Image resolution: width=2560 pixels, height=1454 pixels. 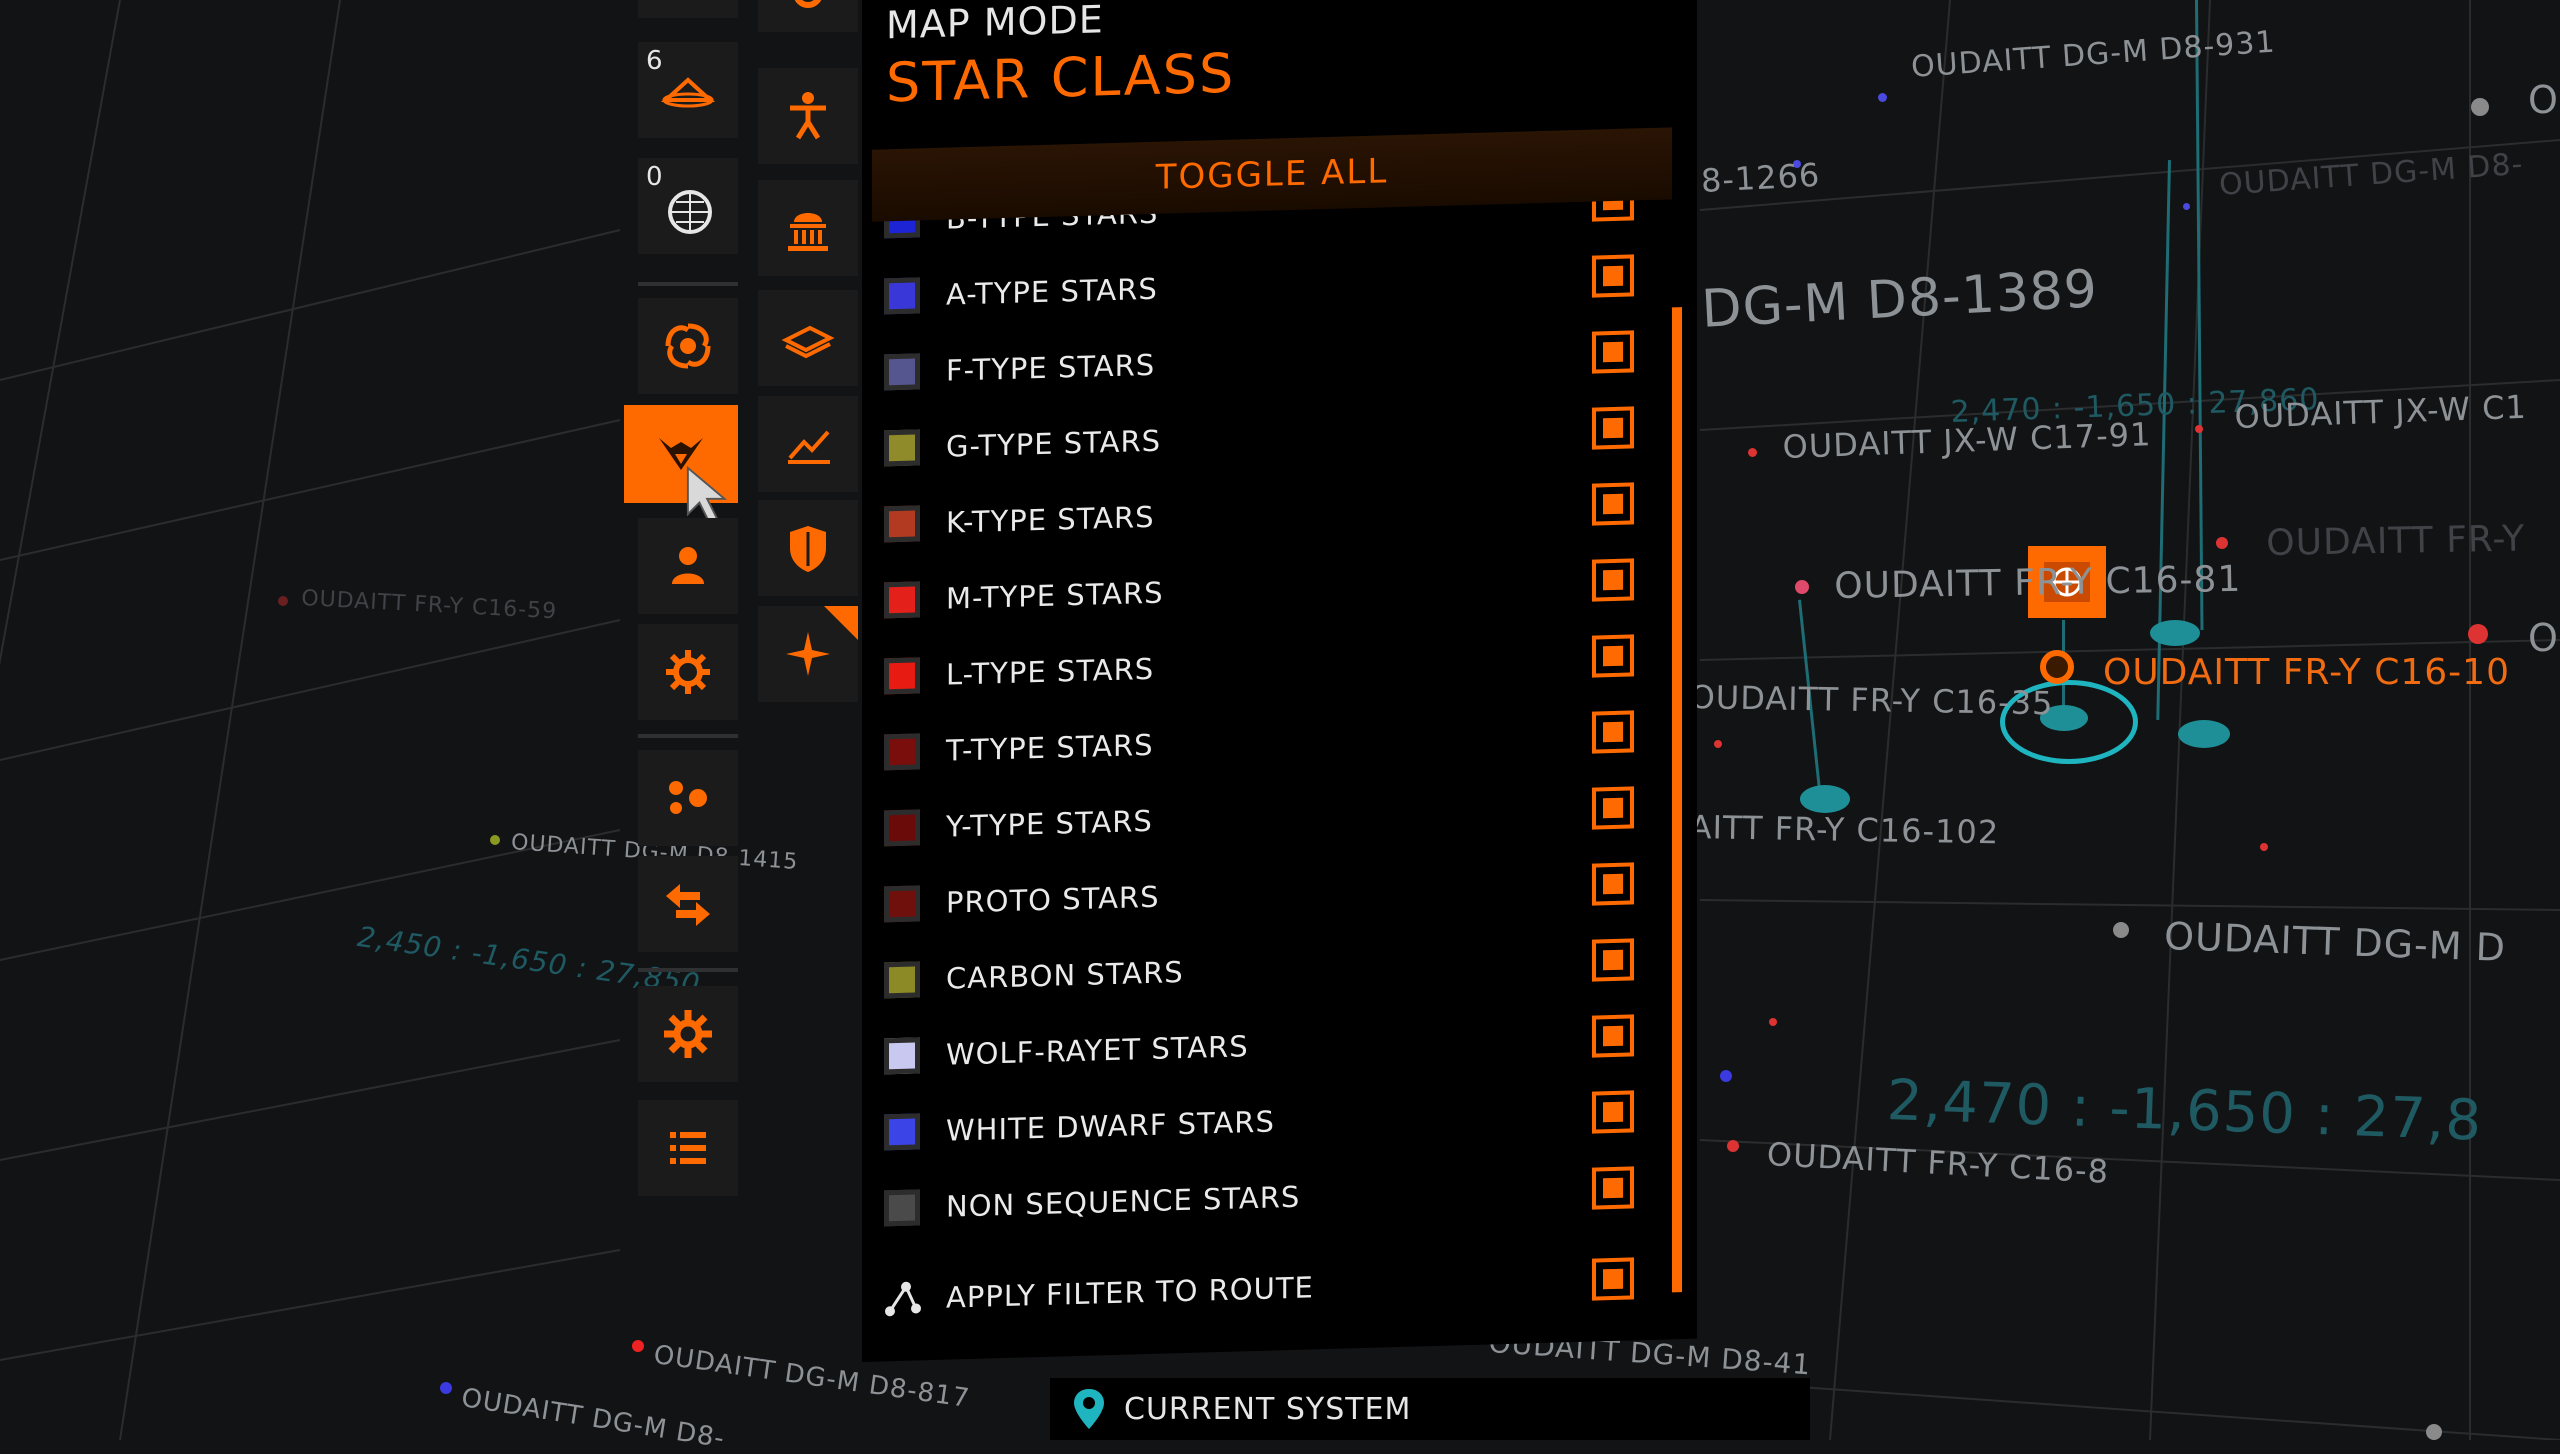 I want to click on swirl-icon, so click(x=688, y=346).